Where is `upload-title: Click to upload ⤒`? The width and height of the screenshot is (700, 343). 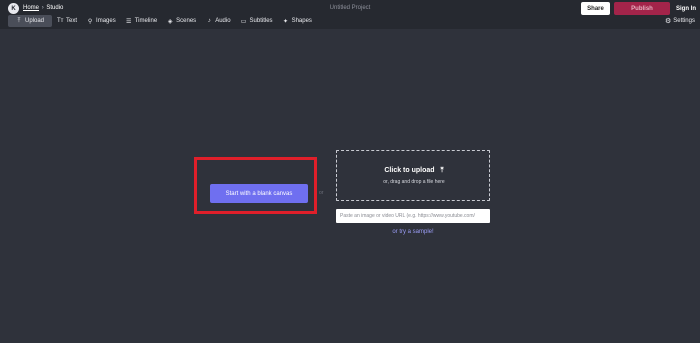
upload-title: Click to upload ⤒ is located at coordinates (414, 171).